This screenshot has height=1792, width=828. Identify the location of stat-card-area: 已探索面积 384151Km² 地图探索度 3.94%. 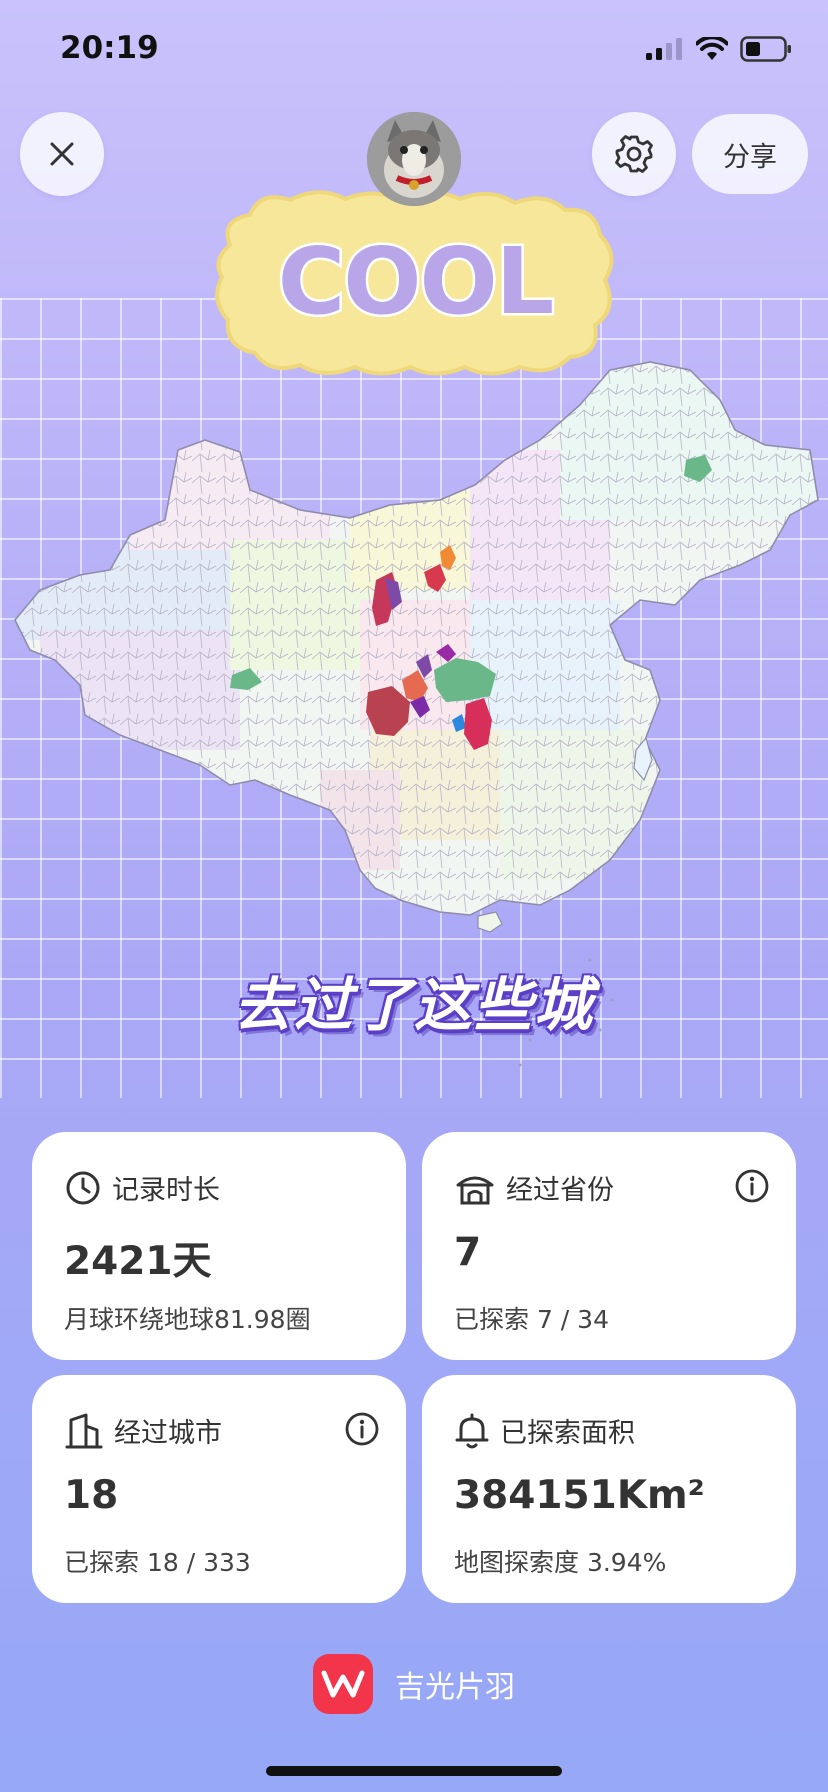
(609, 1489).